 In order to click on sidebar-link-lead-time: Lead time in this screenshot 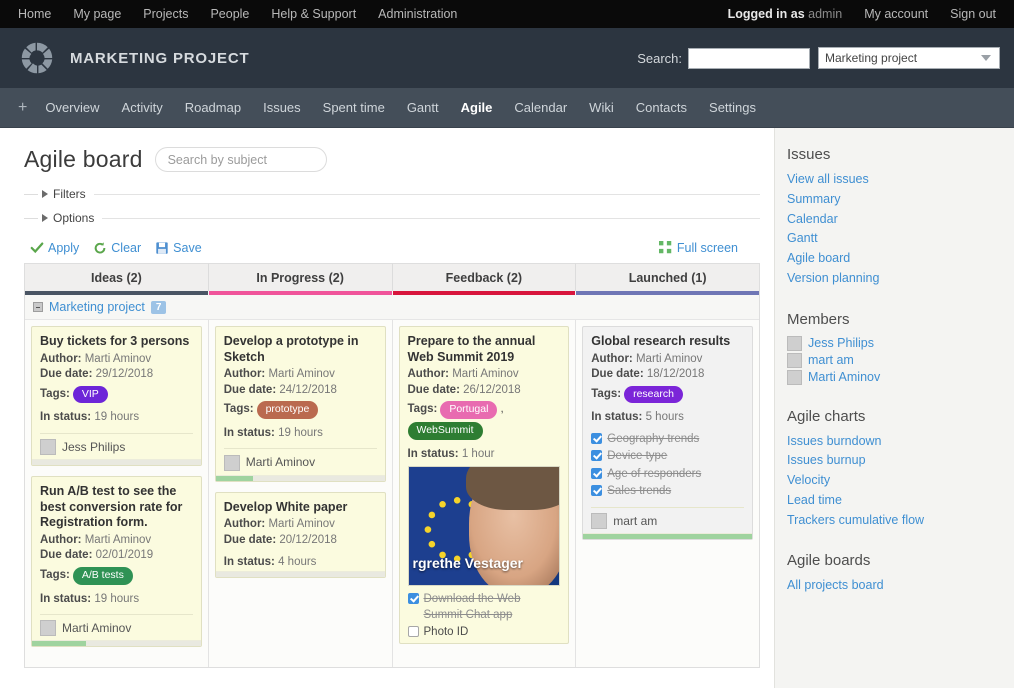, I will do `click(897, 501)`.